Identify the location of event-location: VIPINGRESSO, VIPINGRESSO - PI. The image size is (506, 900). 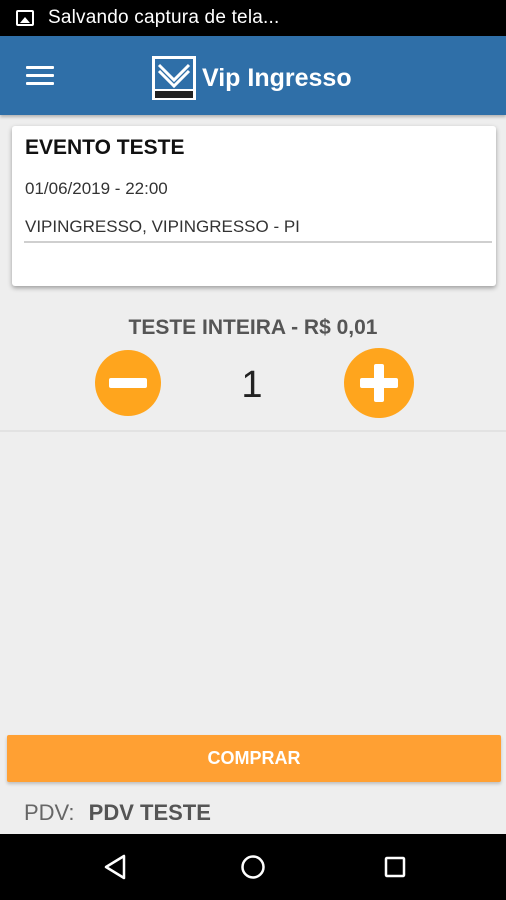
(162, 226).